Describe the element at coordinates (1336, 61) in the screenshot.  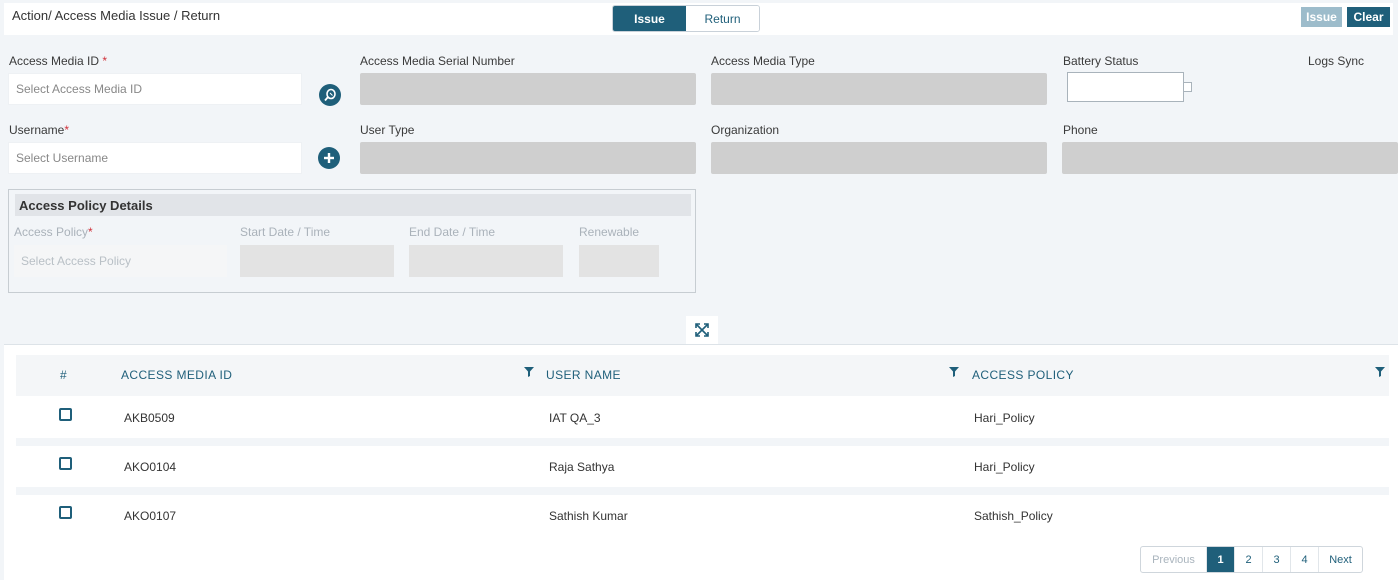
I see `logs-sync-label: Logs Sync` at that location.